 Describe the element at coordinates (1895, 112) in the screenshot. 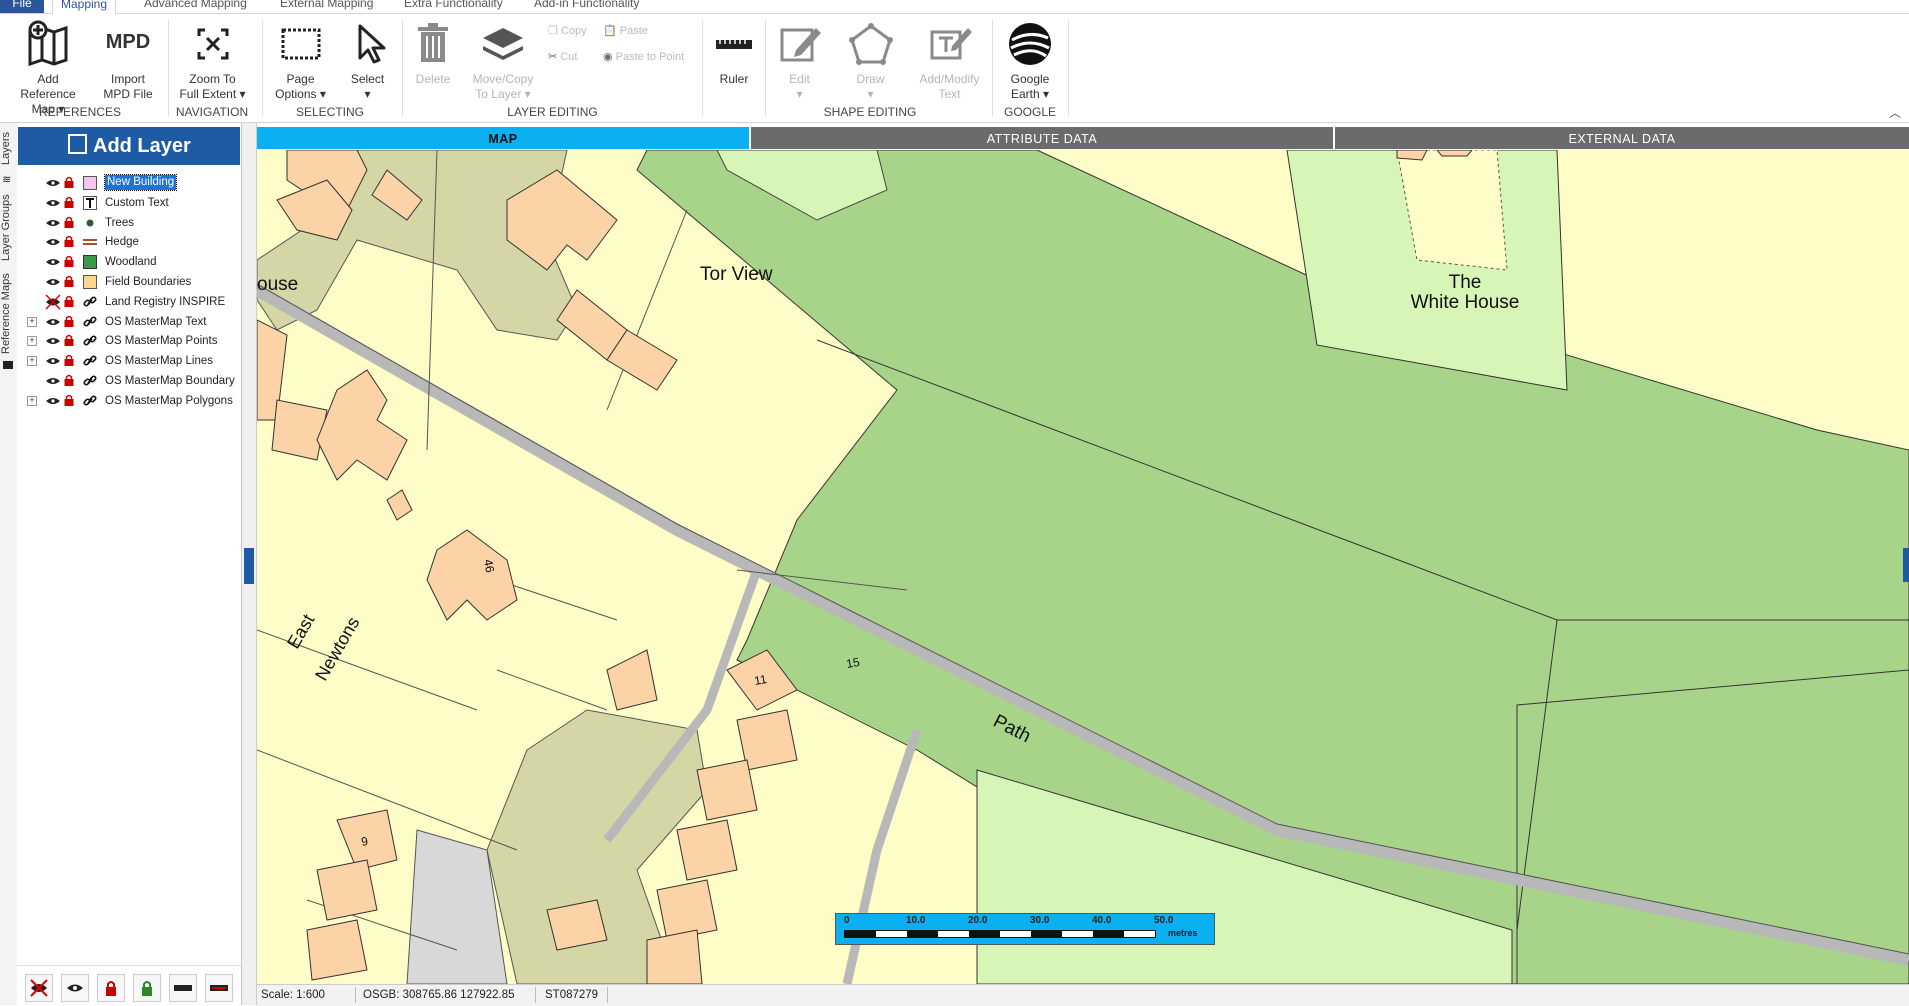

I see `collapse-ribbon-icon: ︿` at that location.